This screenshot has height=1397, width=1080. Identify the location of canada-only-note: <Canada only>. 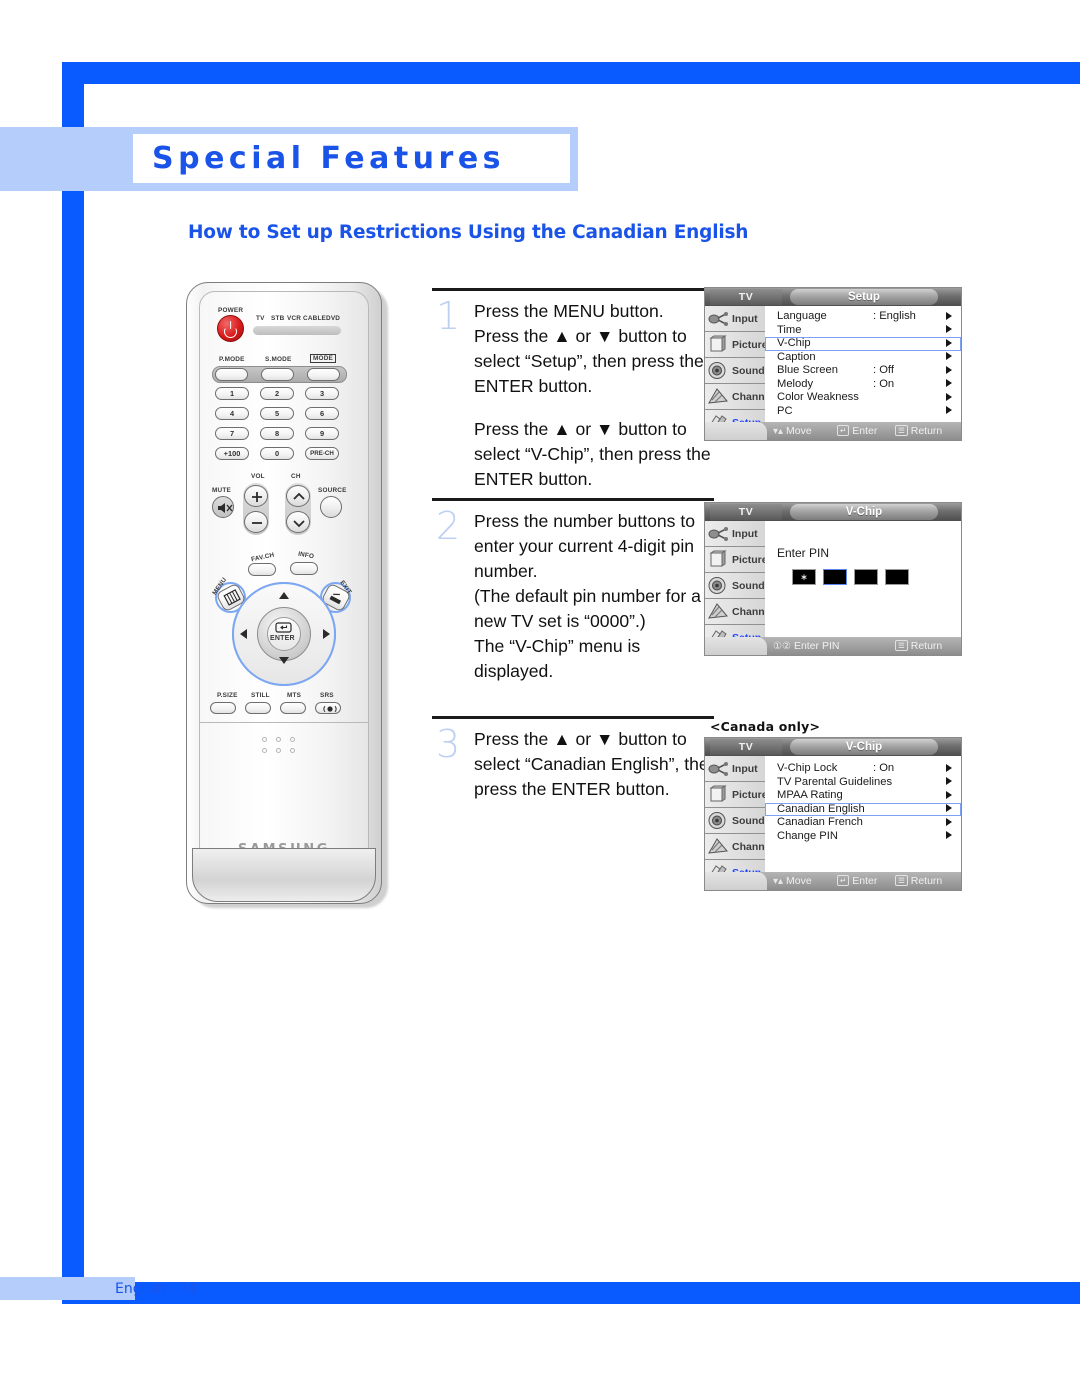
(765, 726).